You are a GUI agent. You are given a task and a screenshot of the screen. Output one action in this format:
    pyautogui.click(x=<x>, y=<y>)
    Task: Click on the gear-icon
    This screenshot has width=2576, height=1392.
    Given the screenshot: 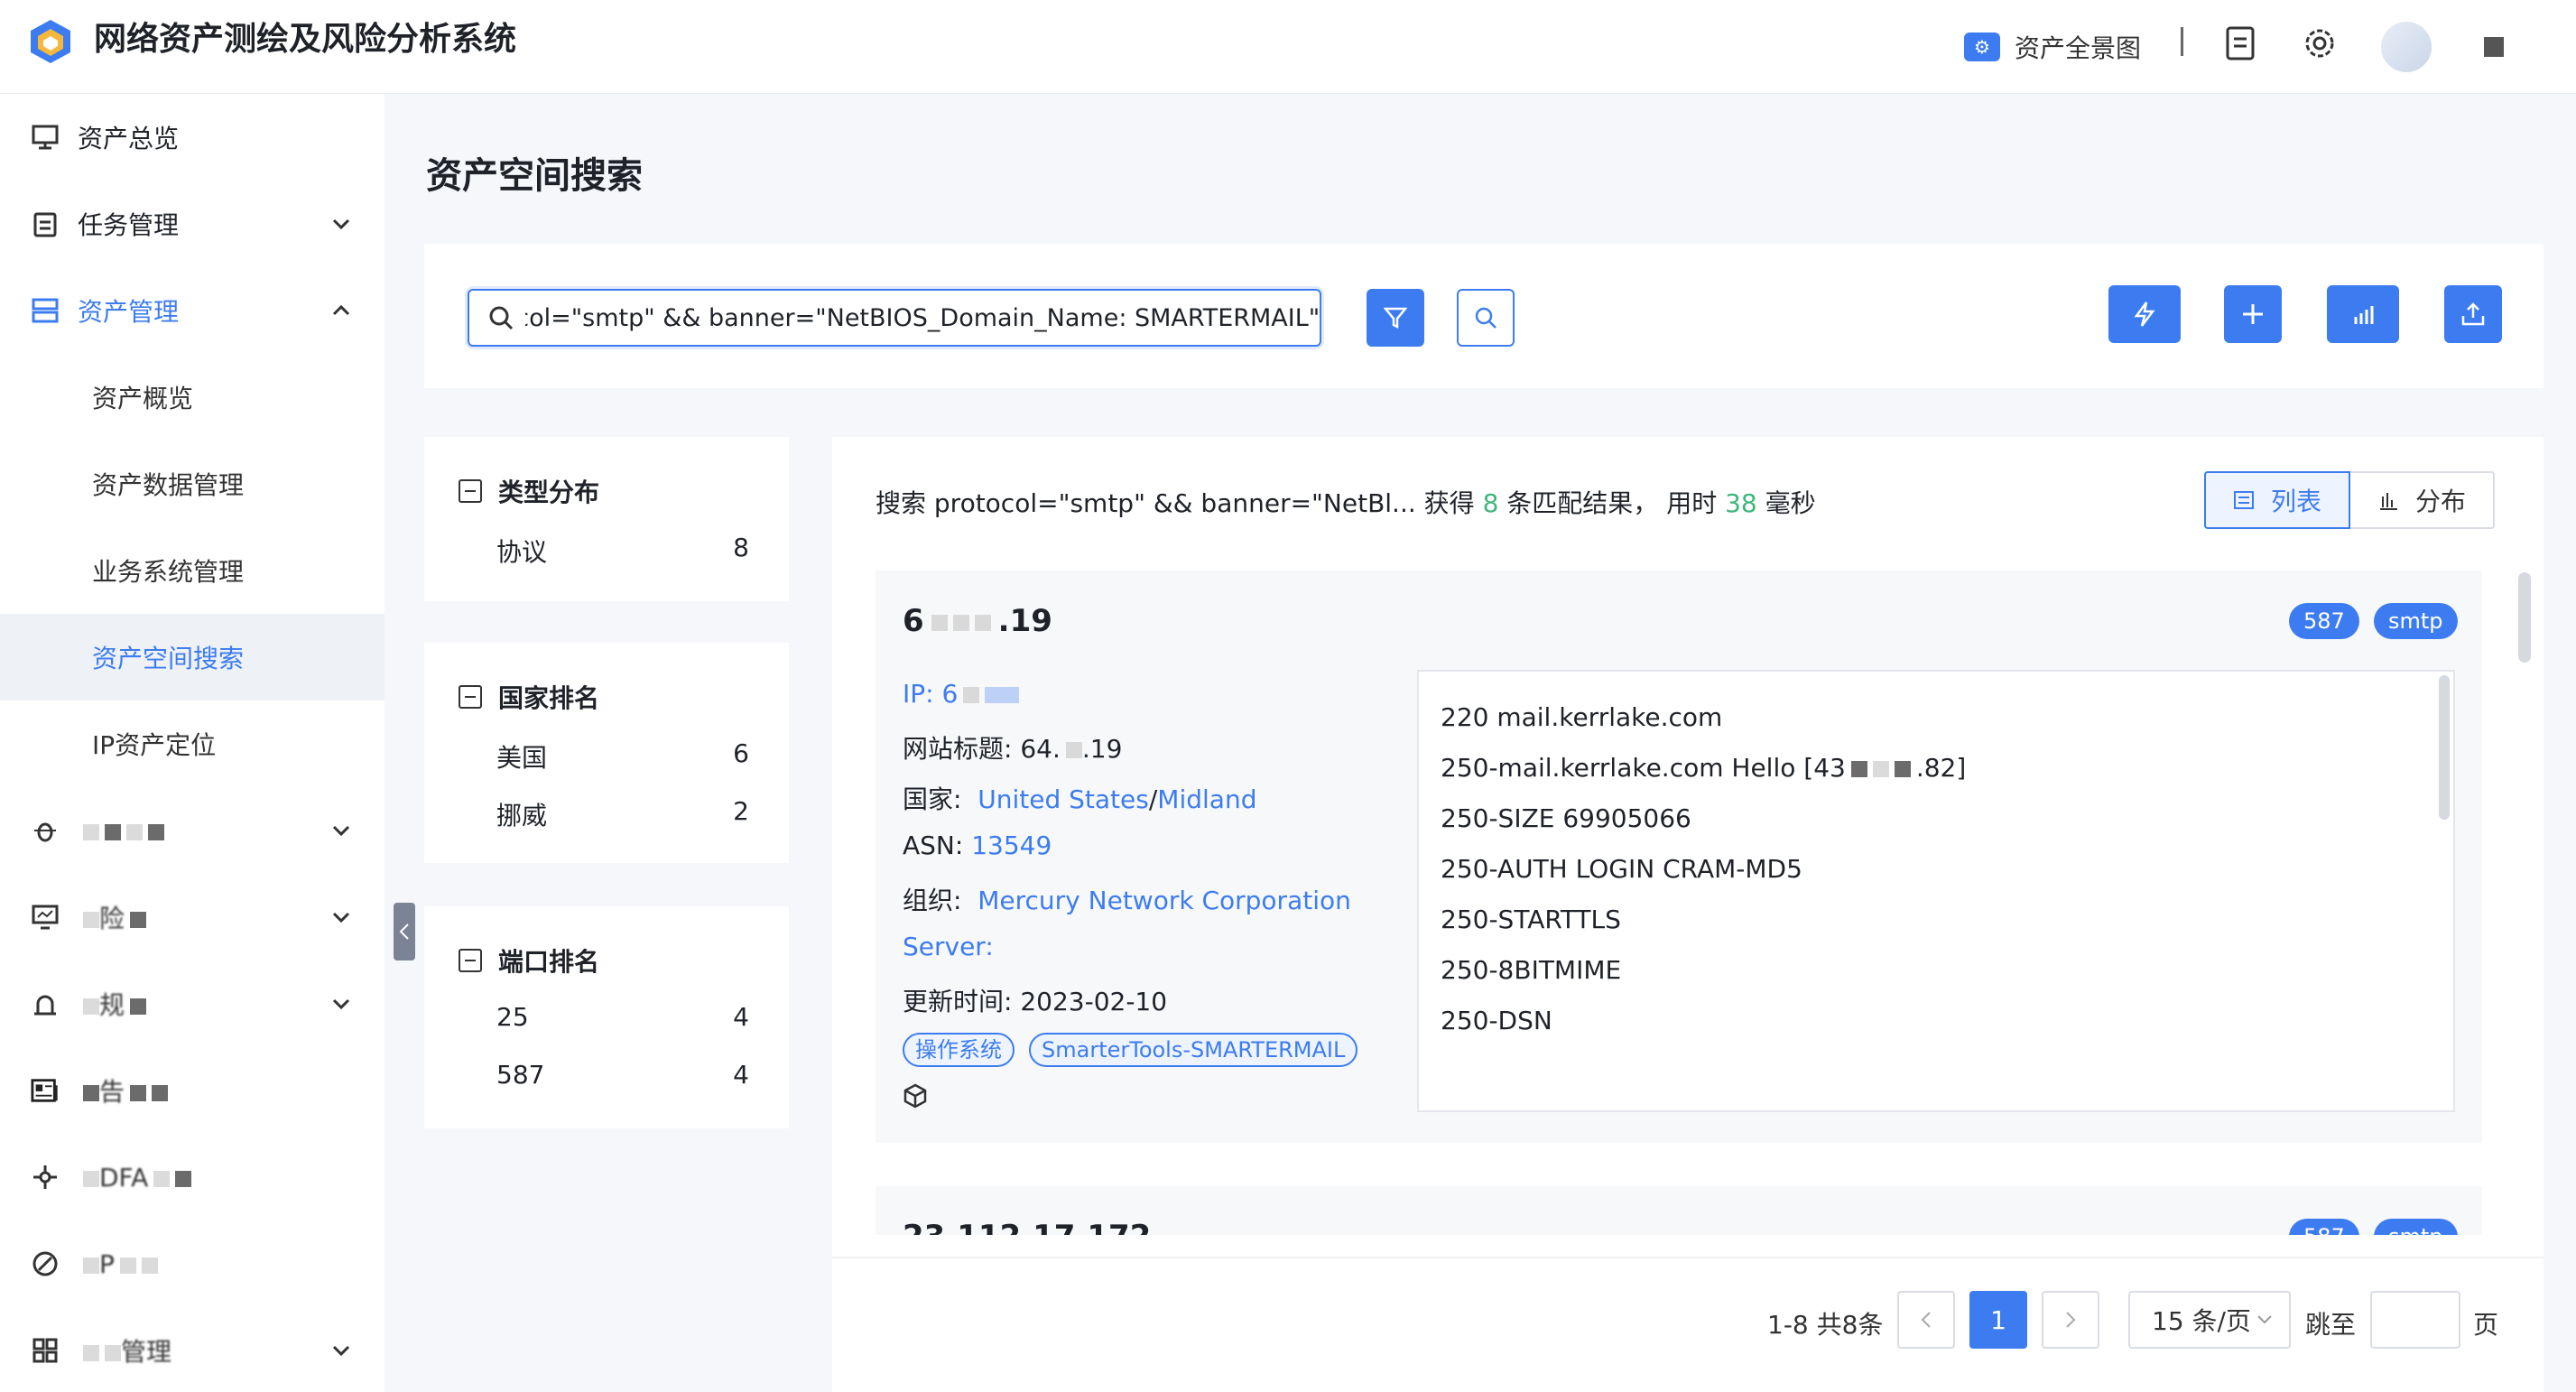 What is the action you would take?
    pyautogui.click(x=2320, y=43)
    